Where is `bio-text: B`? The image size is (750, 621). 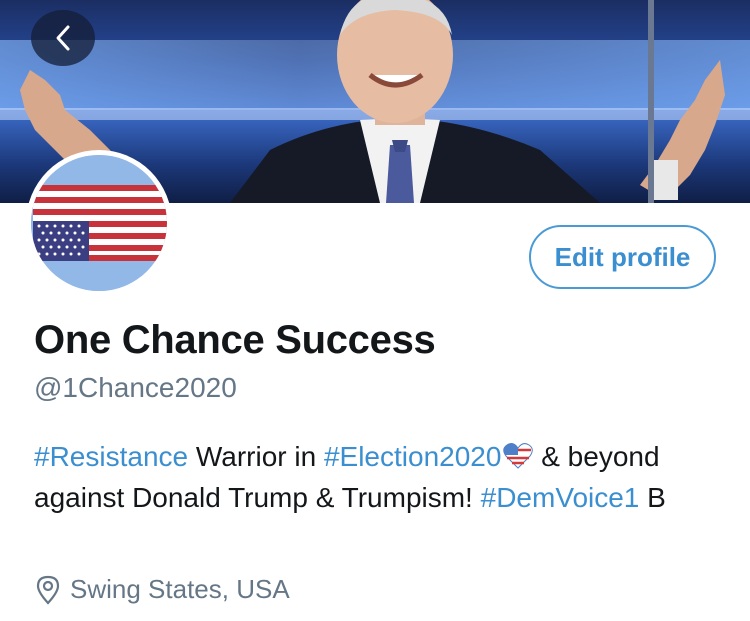
bio-text: B is located at coordinates (652, 497).